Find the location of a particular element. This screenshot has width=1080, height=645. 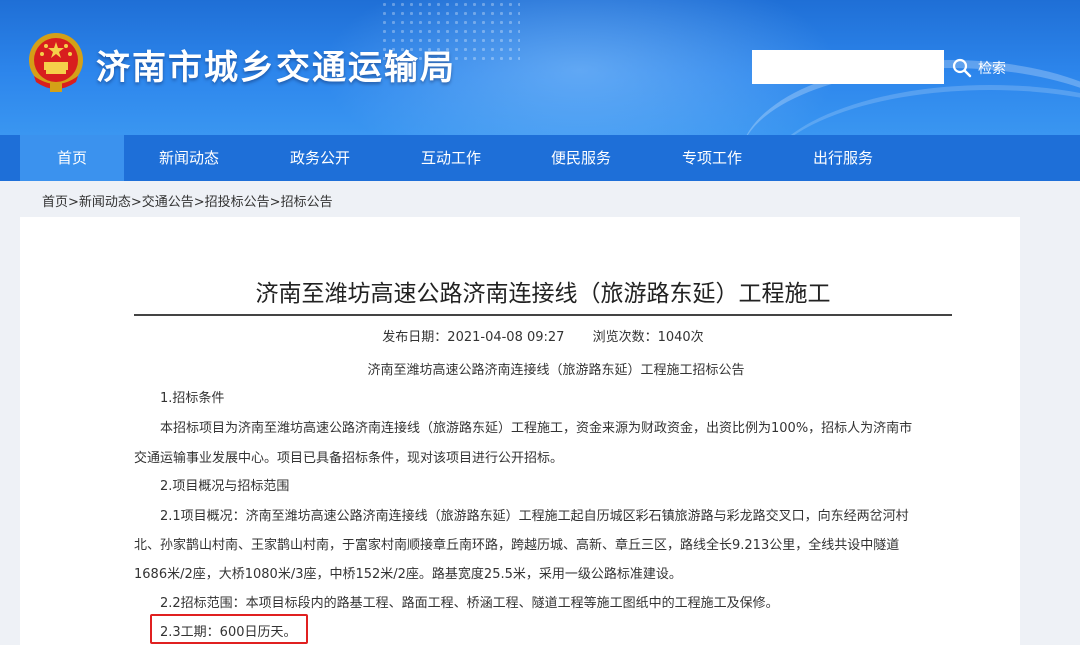

article-subtitle: 济南至潍坊高速公路济南连接线（旅游路东延）工程施工招标公告 is located at coordinates (556, 370).